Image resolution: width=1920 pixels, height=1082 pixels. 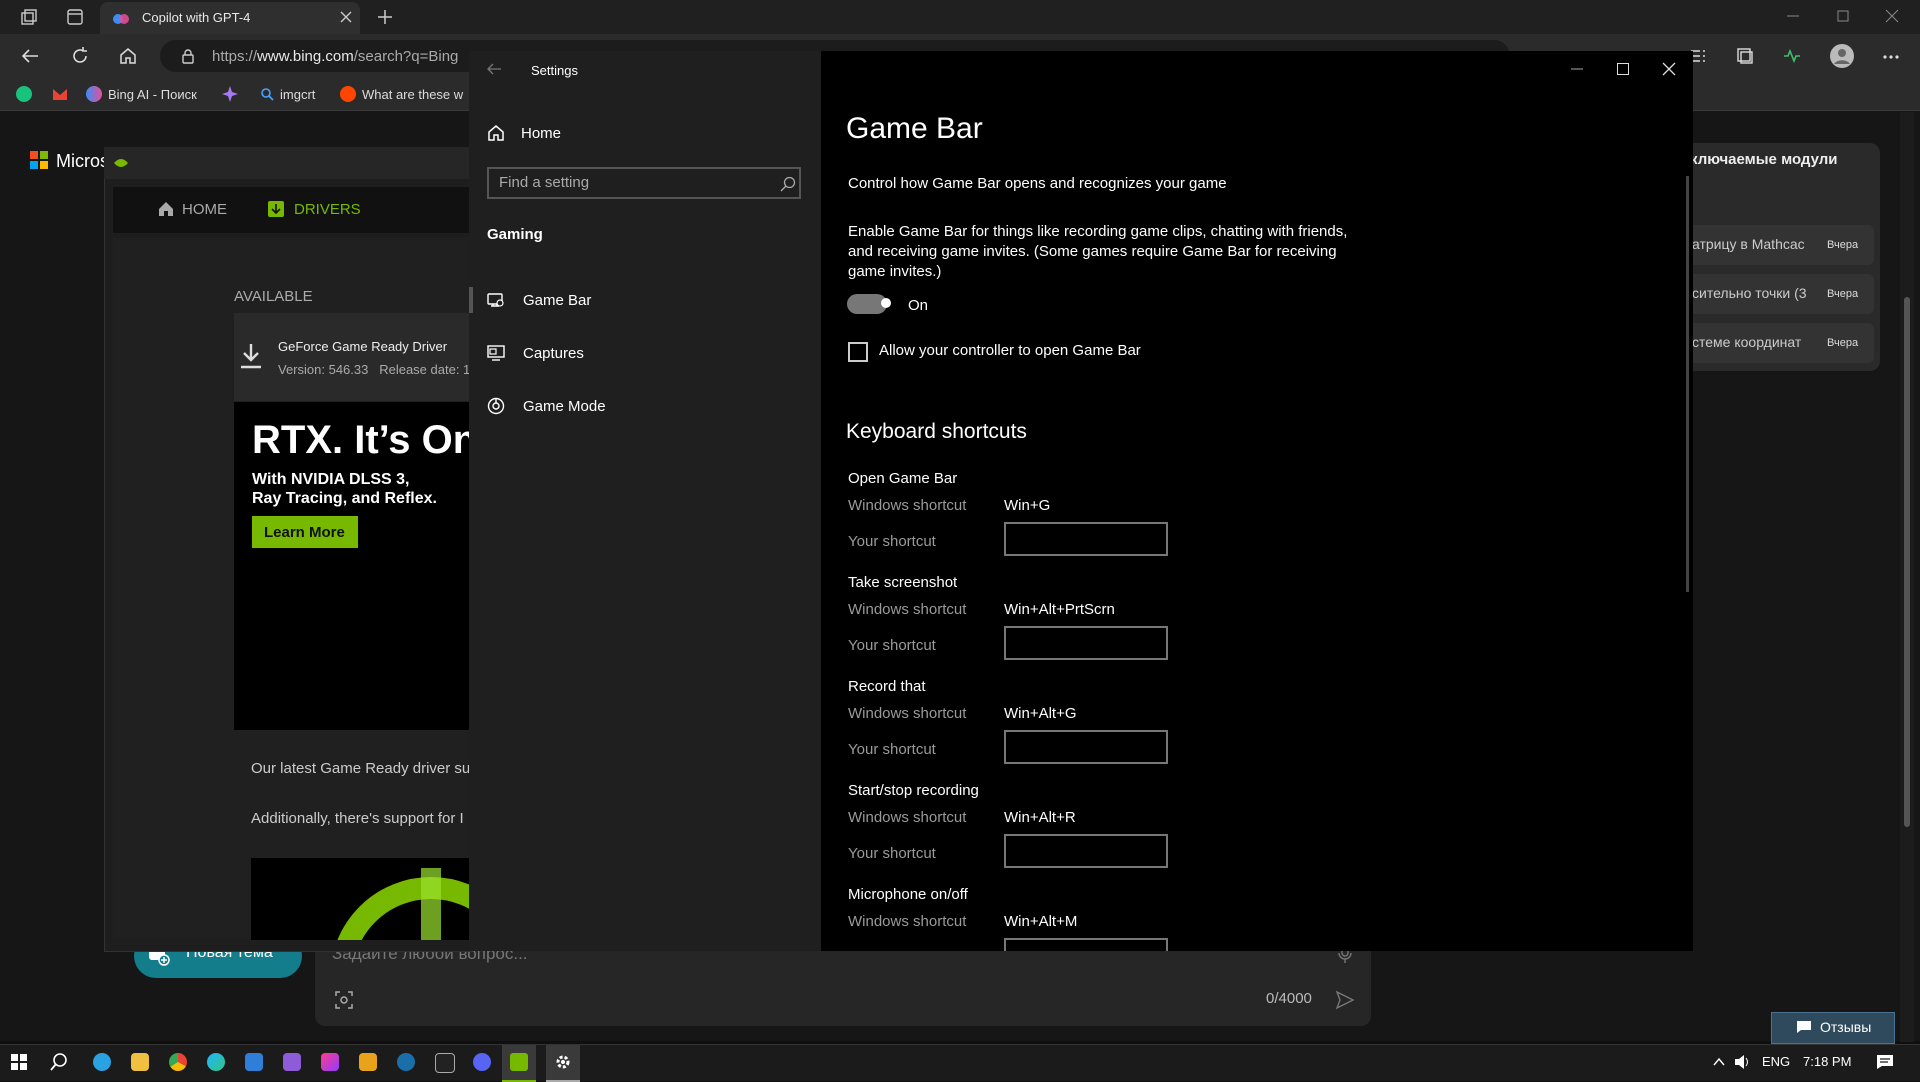 I want to click on visual-studio-icon, so click(x=292, y=1062).